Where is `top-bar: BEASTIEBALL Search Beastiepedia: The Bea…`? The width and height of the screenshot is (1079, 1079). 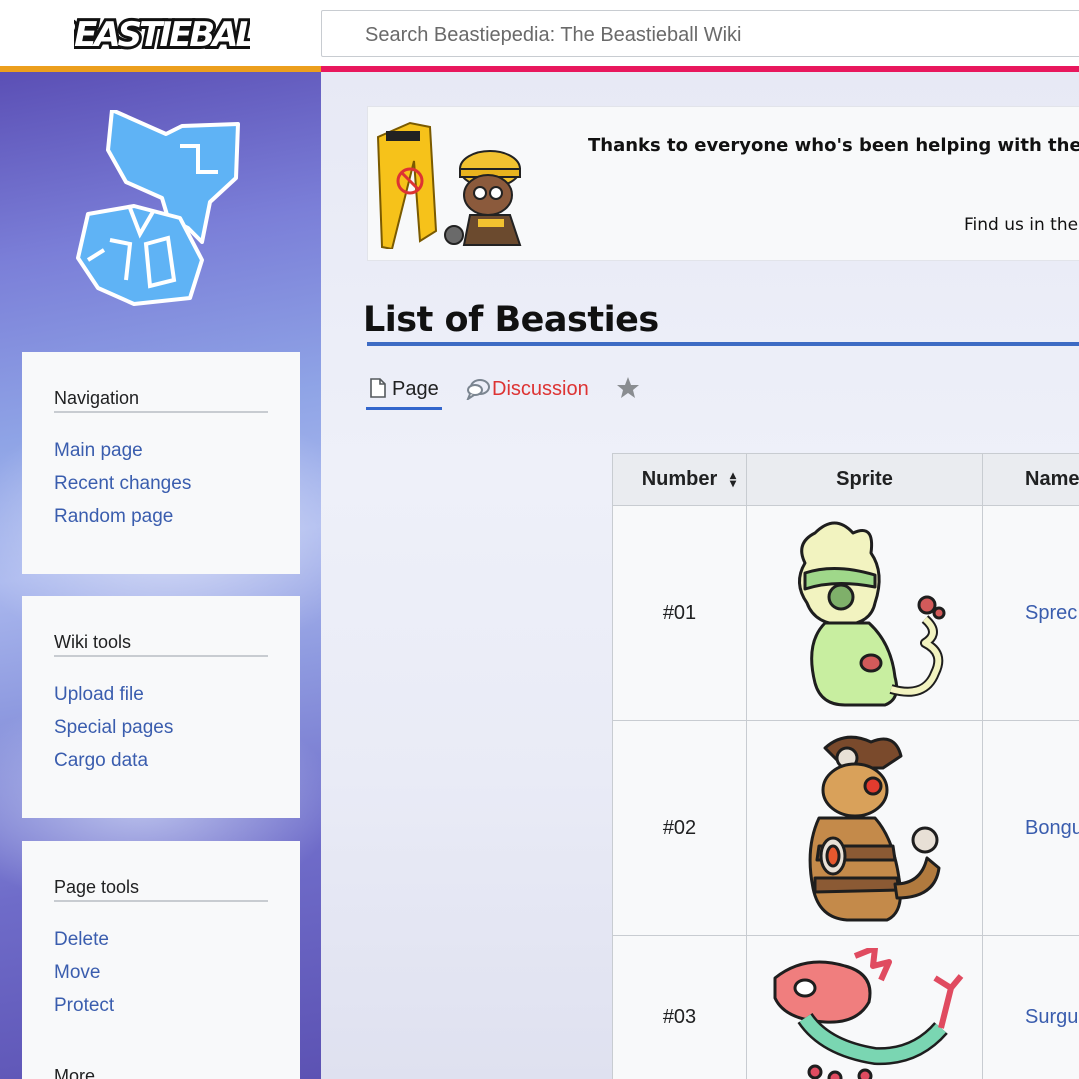 top-bar: BEASTIEBALL Search Beastiepedia: The Bea… is located at coordinates (539, 36).